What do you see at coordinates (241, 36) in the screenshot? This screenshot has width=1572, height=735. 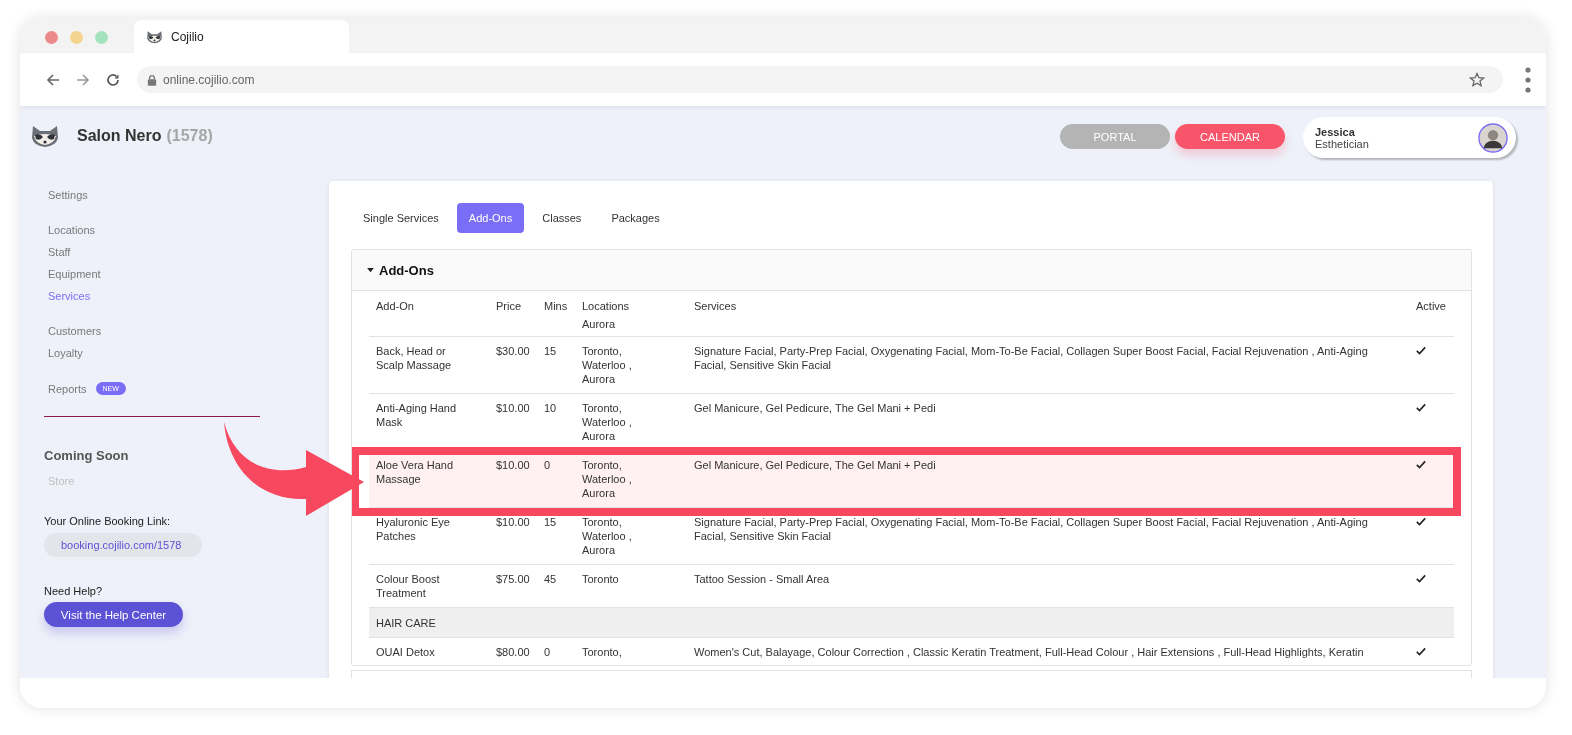 I see `browser-tab: Cojilio` at bounding box center [241, 36].